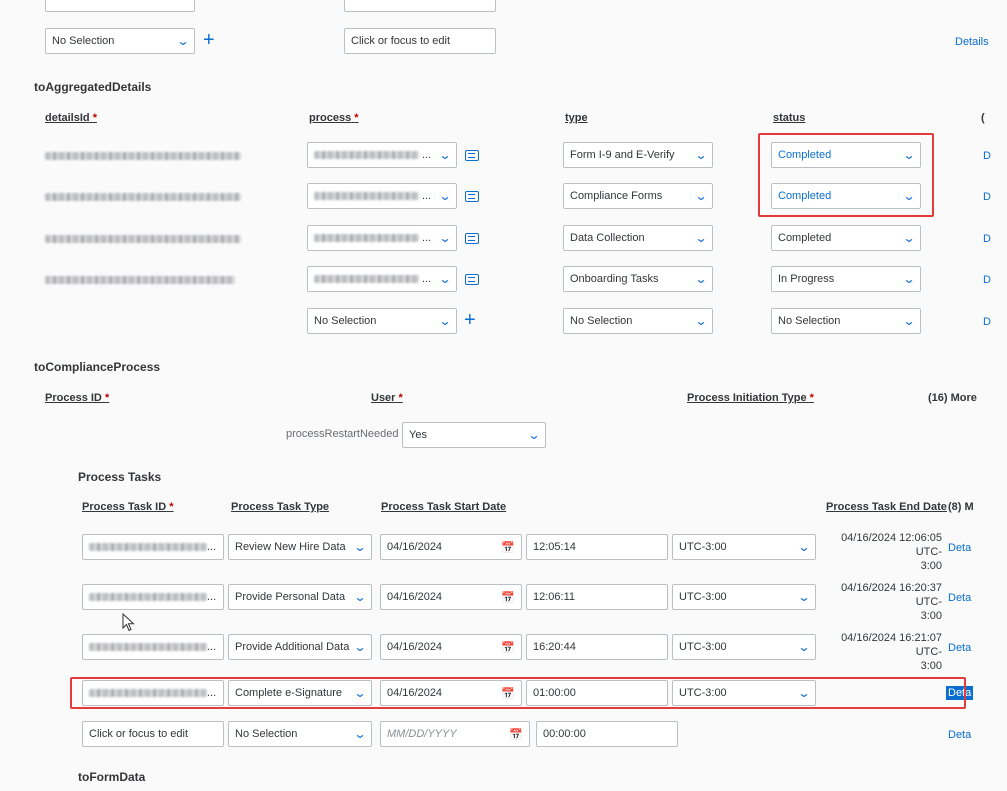 This screenshot has height=791, width=1007. I want to click on header-task-type: Process Task Type, so click(280, 507).